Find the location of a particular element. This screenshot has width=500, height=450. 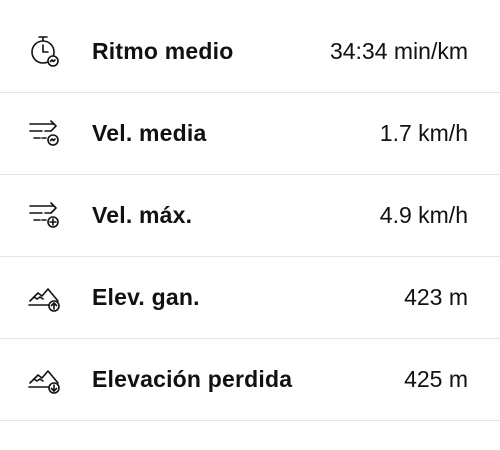

stat-value: 1.7 km/h is located at coordinates (423, 133).